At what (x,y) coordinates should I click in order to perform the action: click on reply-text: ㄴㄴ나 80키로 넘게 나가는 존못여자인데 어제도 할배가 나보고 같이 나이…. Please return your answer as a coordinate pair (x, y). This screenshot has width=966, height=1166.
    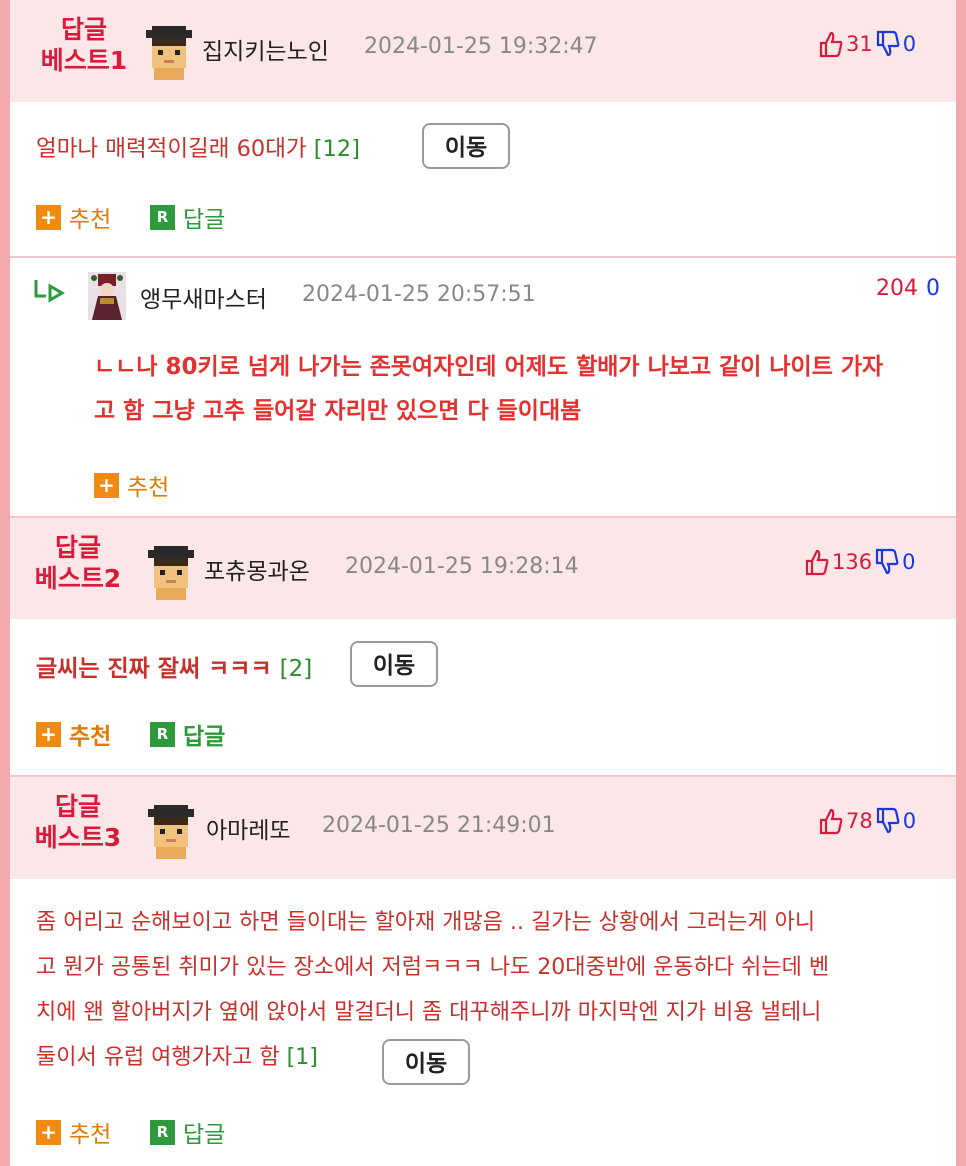
    Looking at the image, I should click on (489, 389).